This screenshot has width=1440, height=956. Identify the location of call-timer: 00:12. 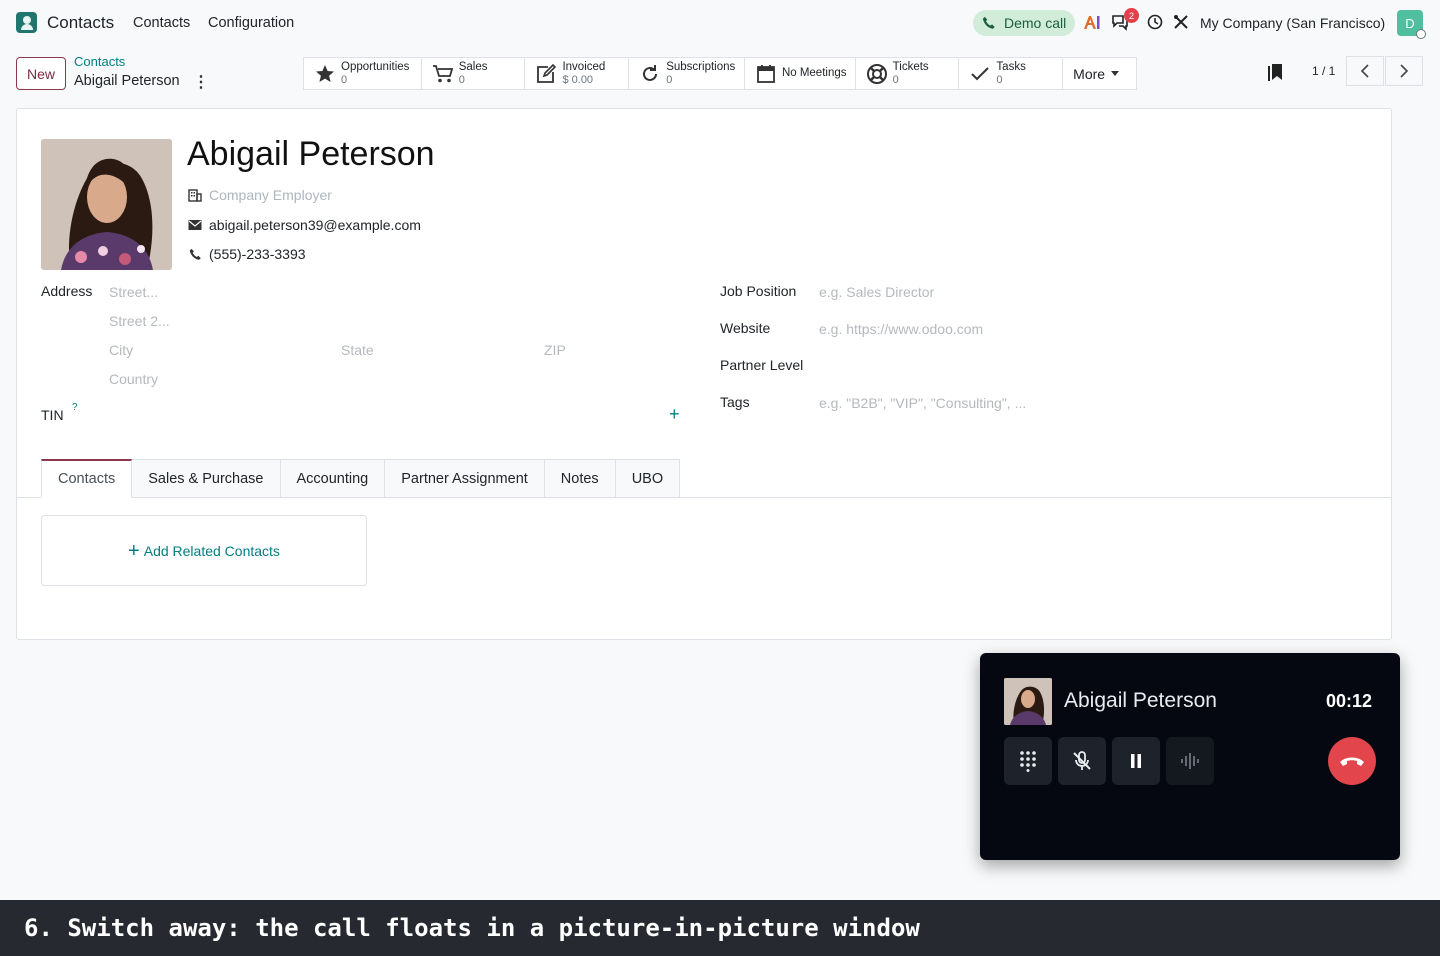
(1349, 701).